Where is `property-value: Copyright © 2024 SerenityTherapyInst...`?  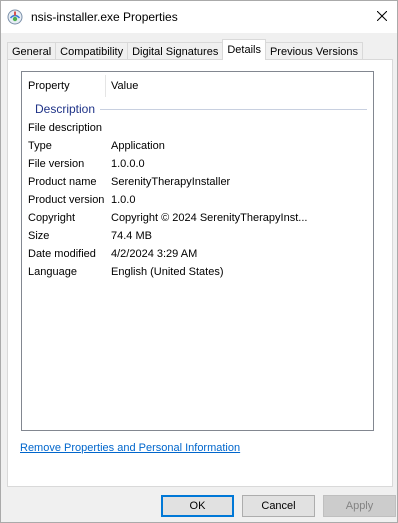 property-value: Copyright © 2024 SerenityTherapyInst... is located at coordinates (209, 218).